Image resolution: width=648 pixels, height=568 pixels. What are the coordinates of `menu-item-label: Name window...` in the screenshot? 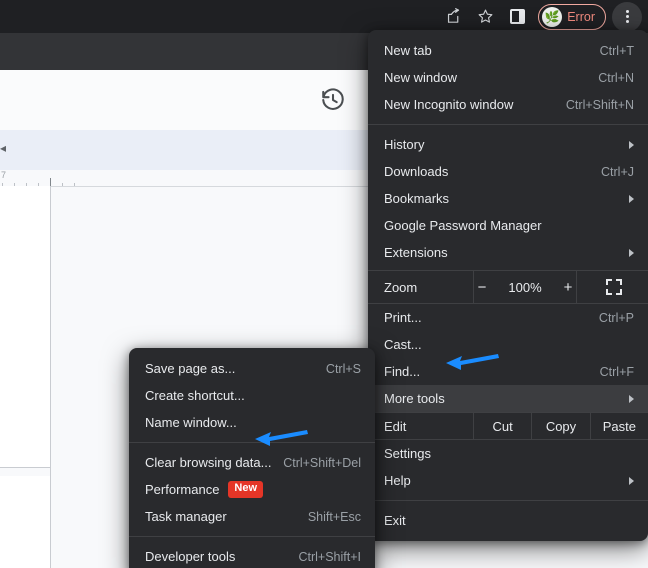 It's located at (191, 422).